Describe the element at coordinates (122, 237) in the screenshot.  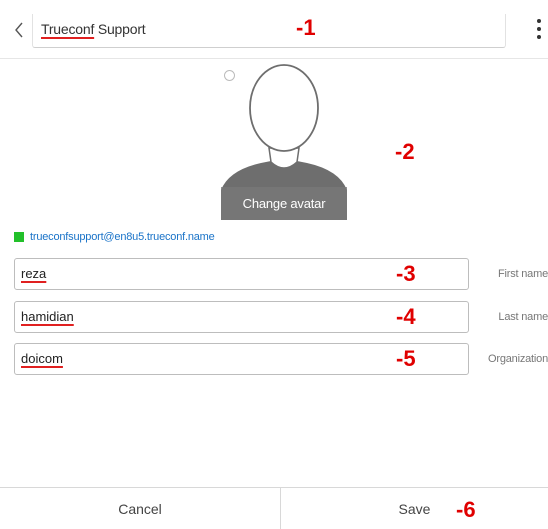
I see `user-id-email: trueconfsupport@en8u5.trueconf.name` at that location.